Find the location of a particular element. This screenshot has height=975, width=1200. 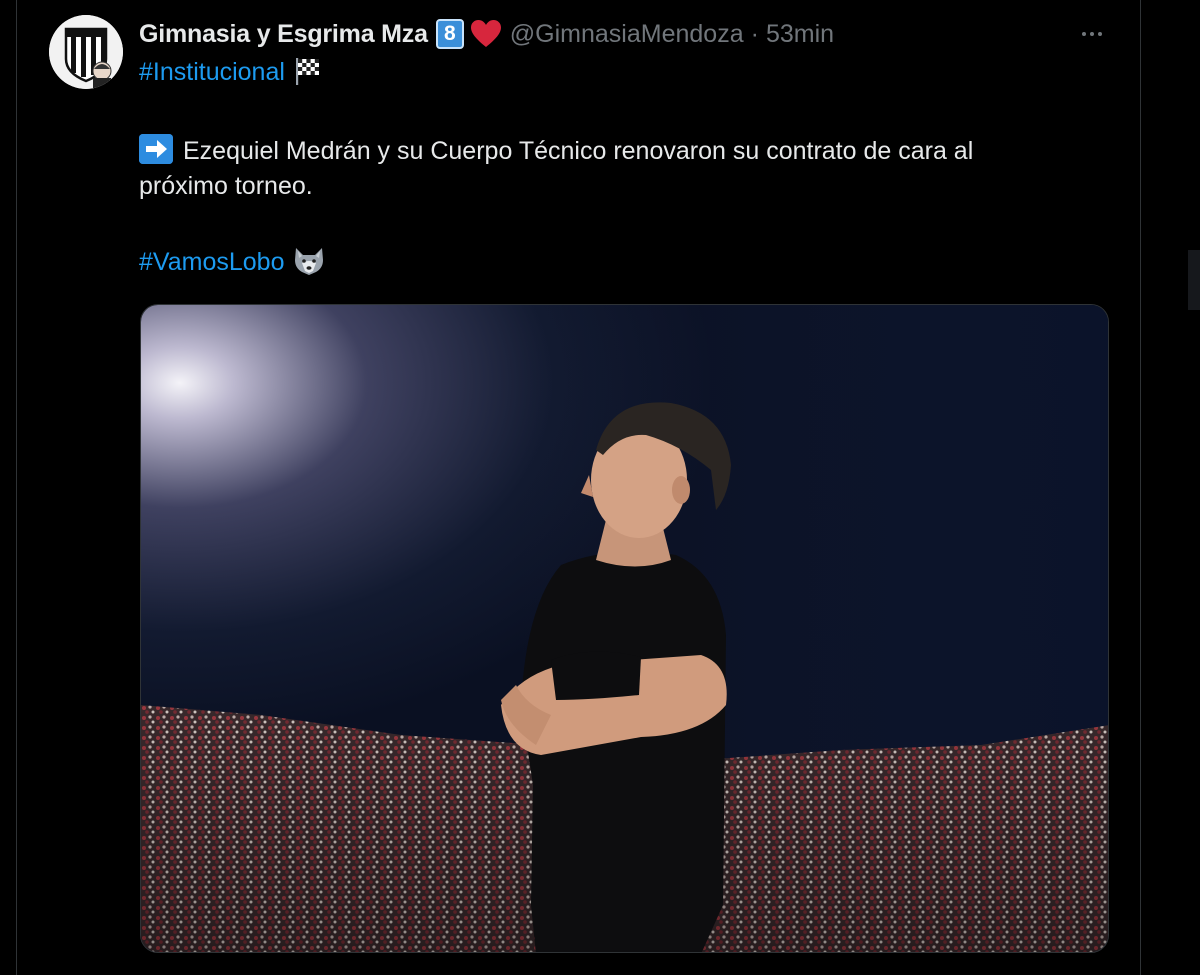

hashtag-institucional: #Institucional is located at coordinates (212, 72).